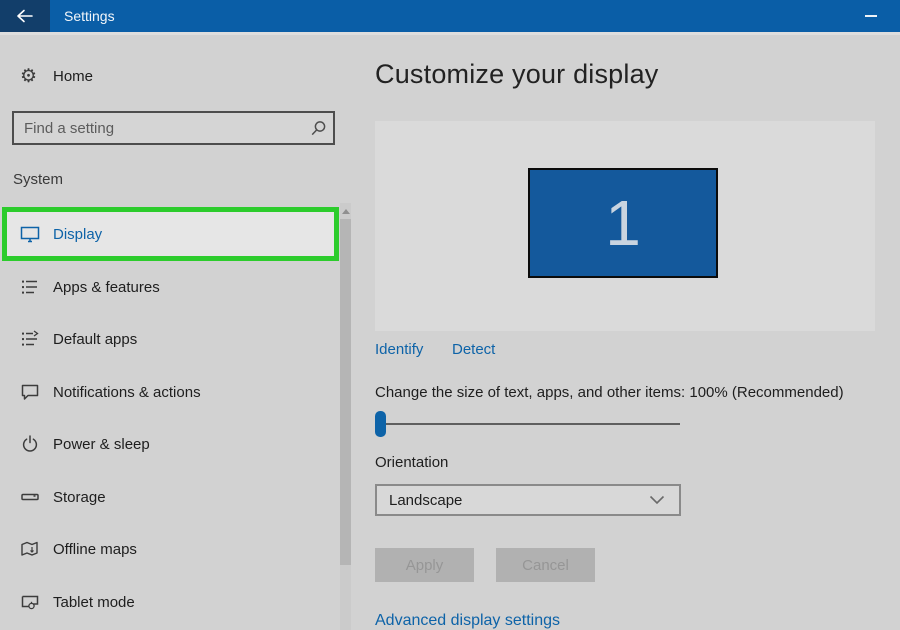 The image size is (900, 630). What do you see at coordinates (31, 444) in the screenshot?
I see `power-icon` at bounding box center [31, 444].